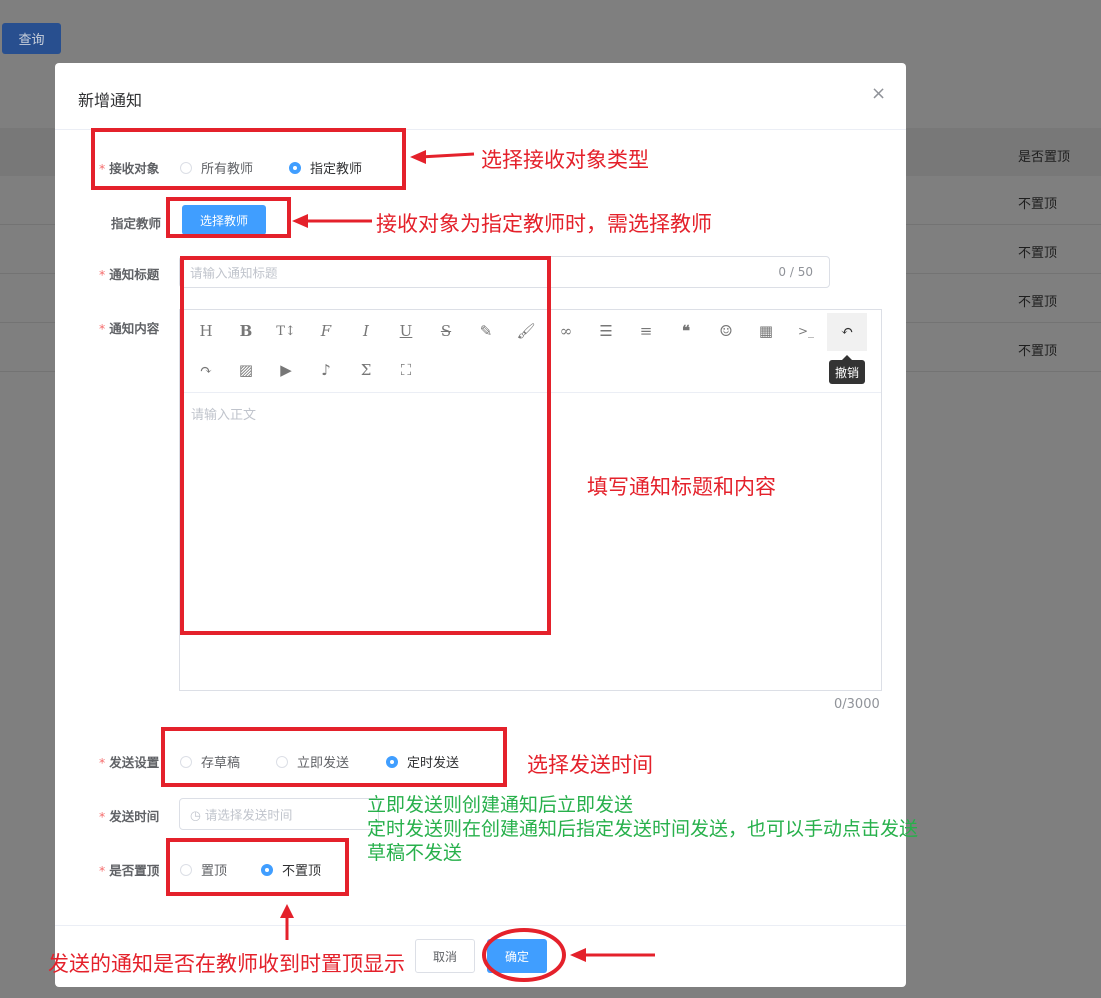 The width and height of the screenshot is (1101, 998). I want to click on code-icon: >_, so click(806, 331).